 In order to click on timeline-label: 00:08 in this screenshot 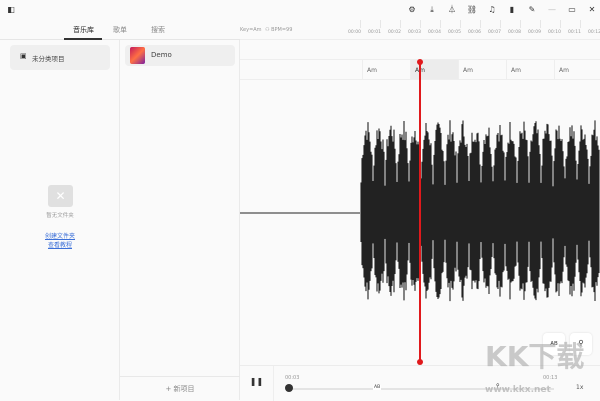, I will do `click(514, 32)`.